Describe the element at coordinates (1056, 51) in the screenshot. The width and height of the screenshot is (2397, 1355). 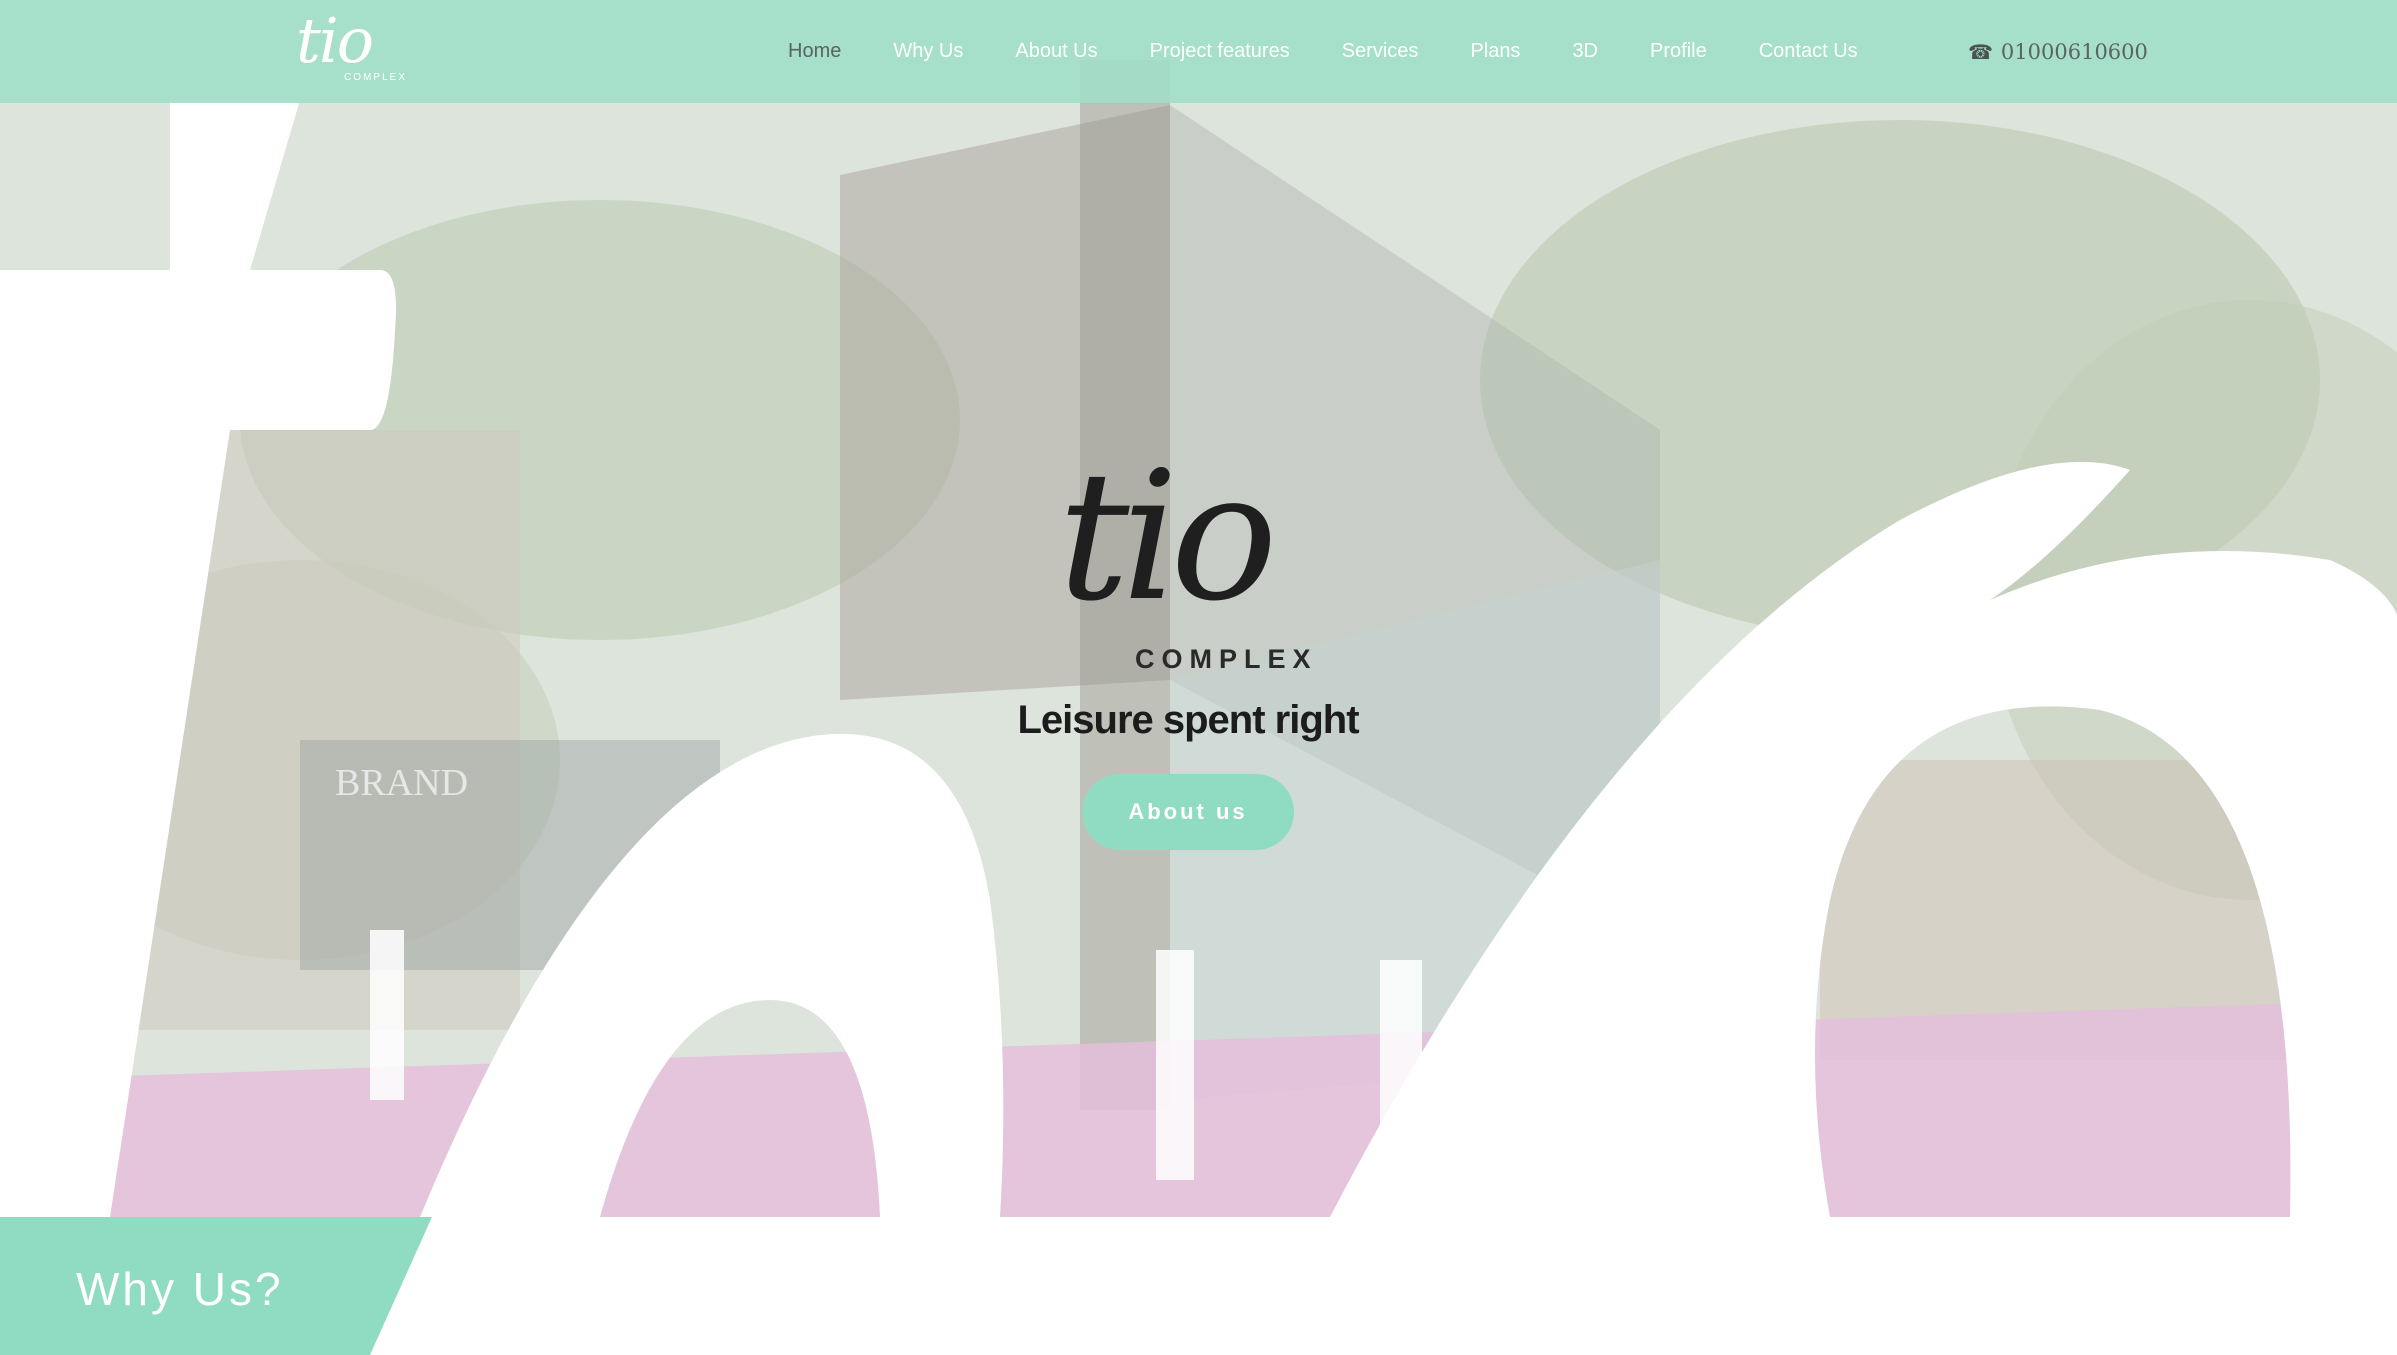
I see `nav-item-about-us: About Us` at that location.